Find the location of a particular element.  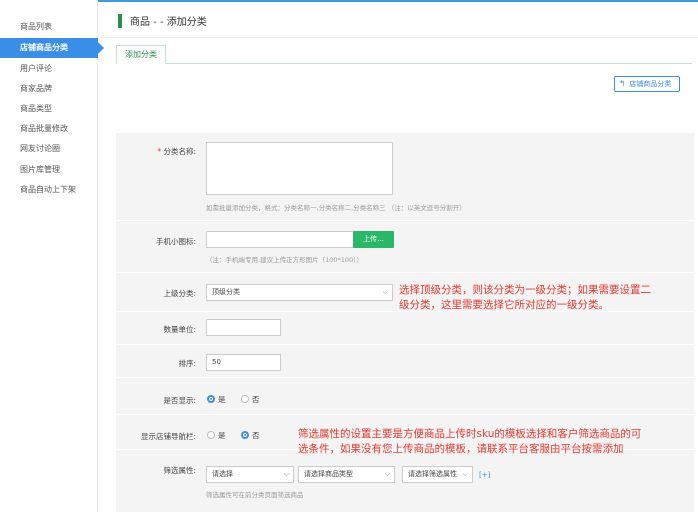

parent-category-value: 顶级分类 is located at coordinates (226, 292).